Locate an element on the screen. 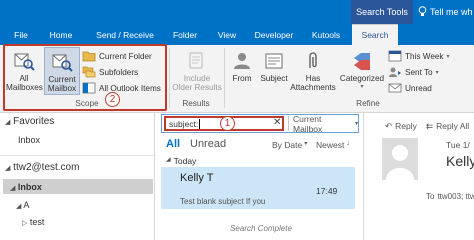 Image resolution: width=474 pixels, height=240 pixels. unread-filter-label: Unread is located at coordinates (418, 88).